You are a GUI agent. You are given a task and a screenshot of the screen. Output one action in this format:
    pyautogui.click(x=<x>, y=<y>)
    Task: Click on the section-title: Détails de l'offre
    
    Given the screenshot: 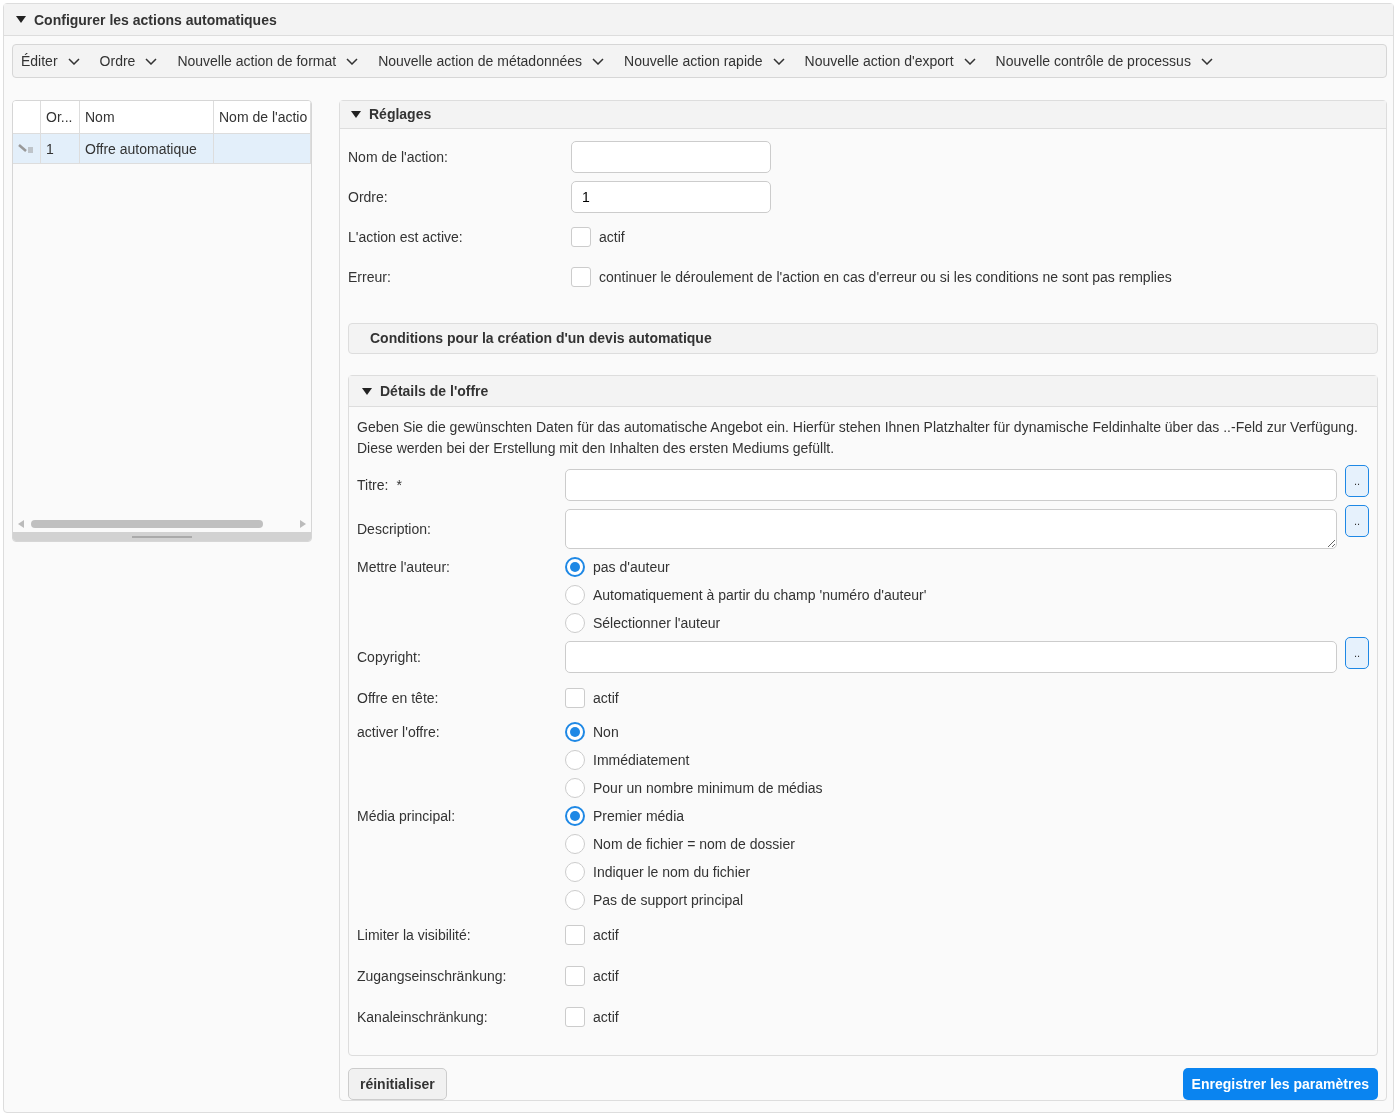 What is the action you would take?
    pyautogui.click(x=434, y=391)
    